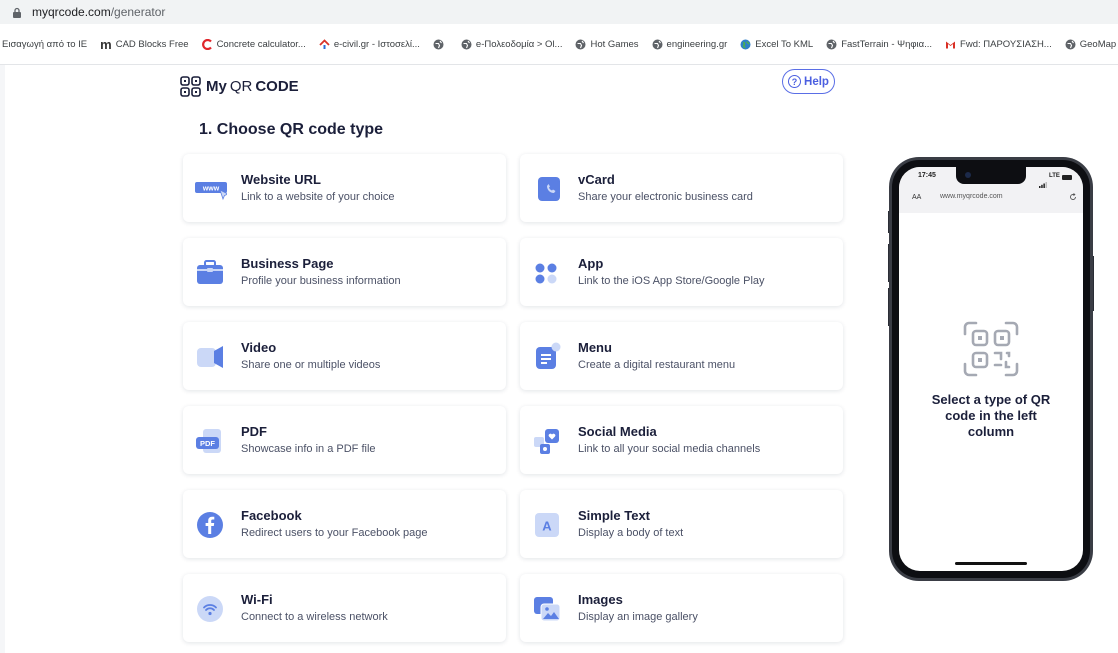  I want to click on card-title: Wi-Fi, so click(257, 599).